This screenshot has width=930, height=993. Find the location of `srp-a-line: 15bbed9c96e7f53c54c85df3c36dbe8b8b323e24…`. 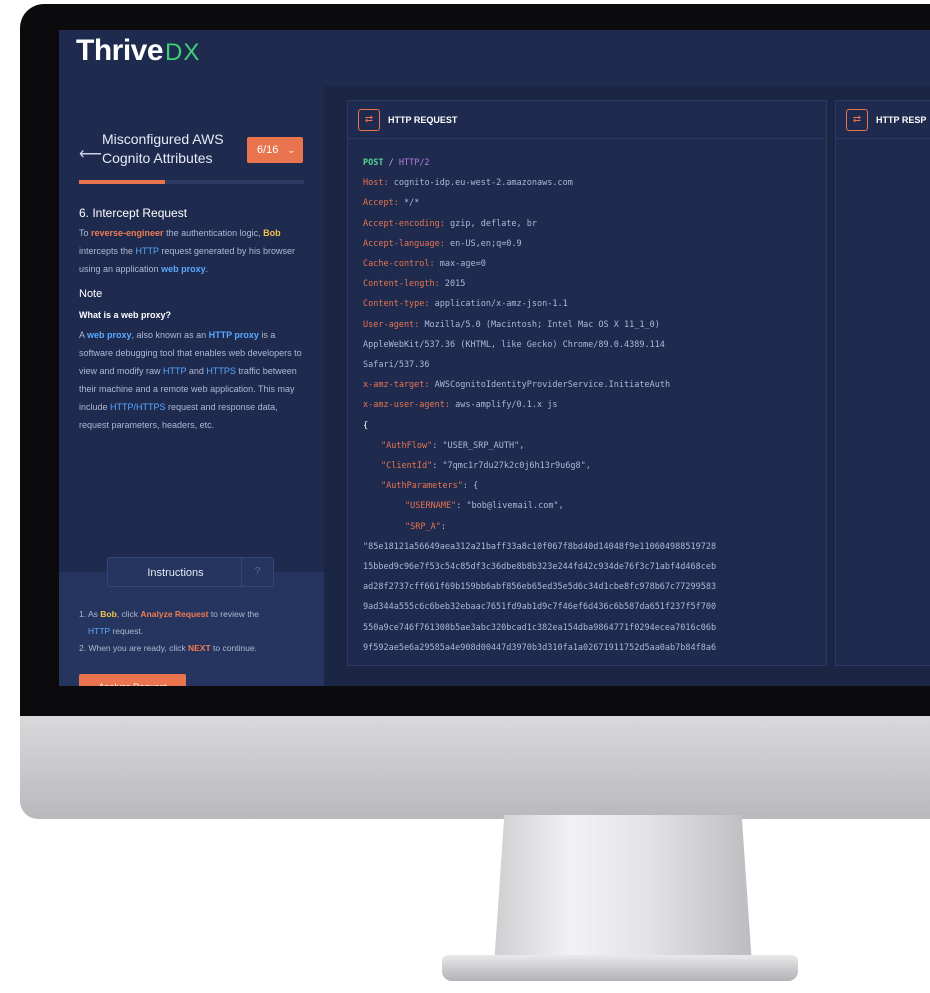

srp-a-line: 15bbed9c96e7f53c54c85df3c36dbe8b8b323e24… is located at coordinates (540, 567).